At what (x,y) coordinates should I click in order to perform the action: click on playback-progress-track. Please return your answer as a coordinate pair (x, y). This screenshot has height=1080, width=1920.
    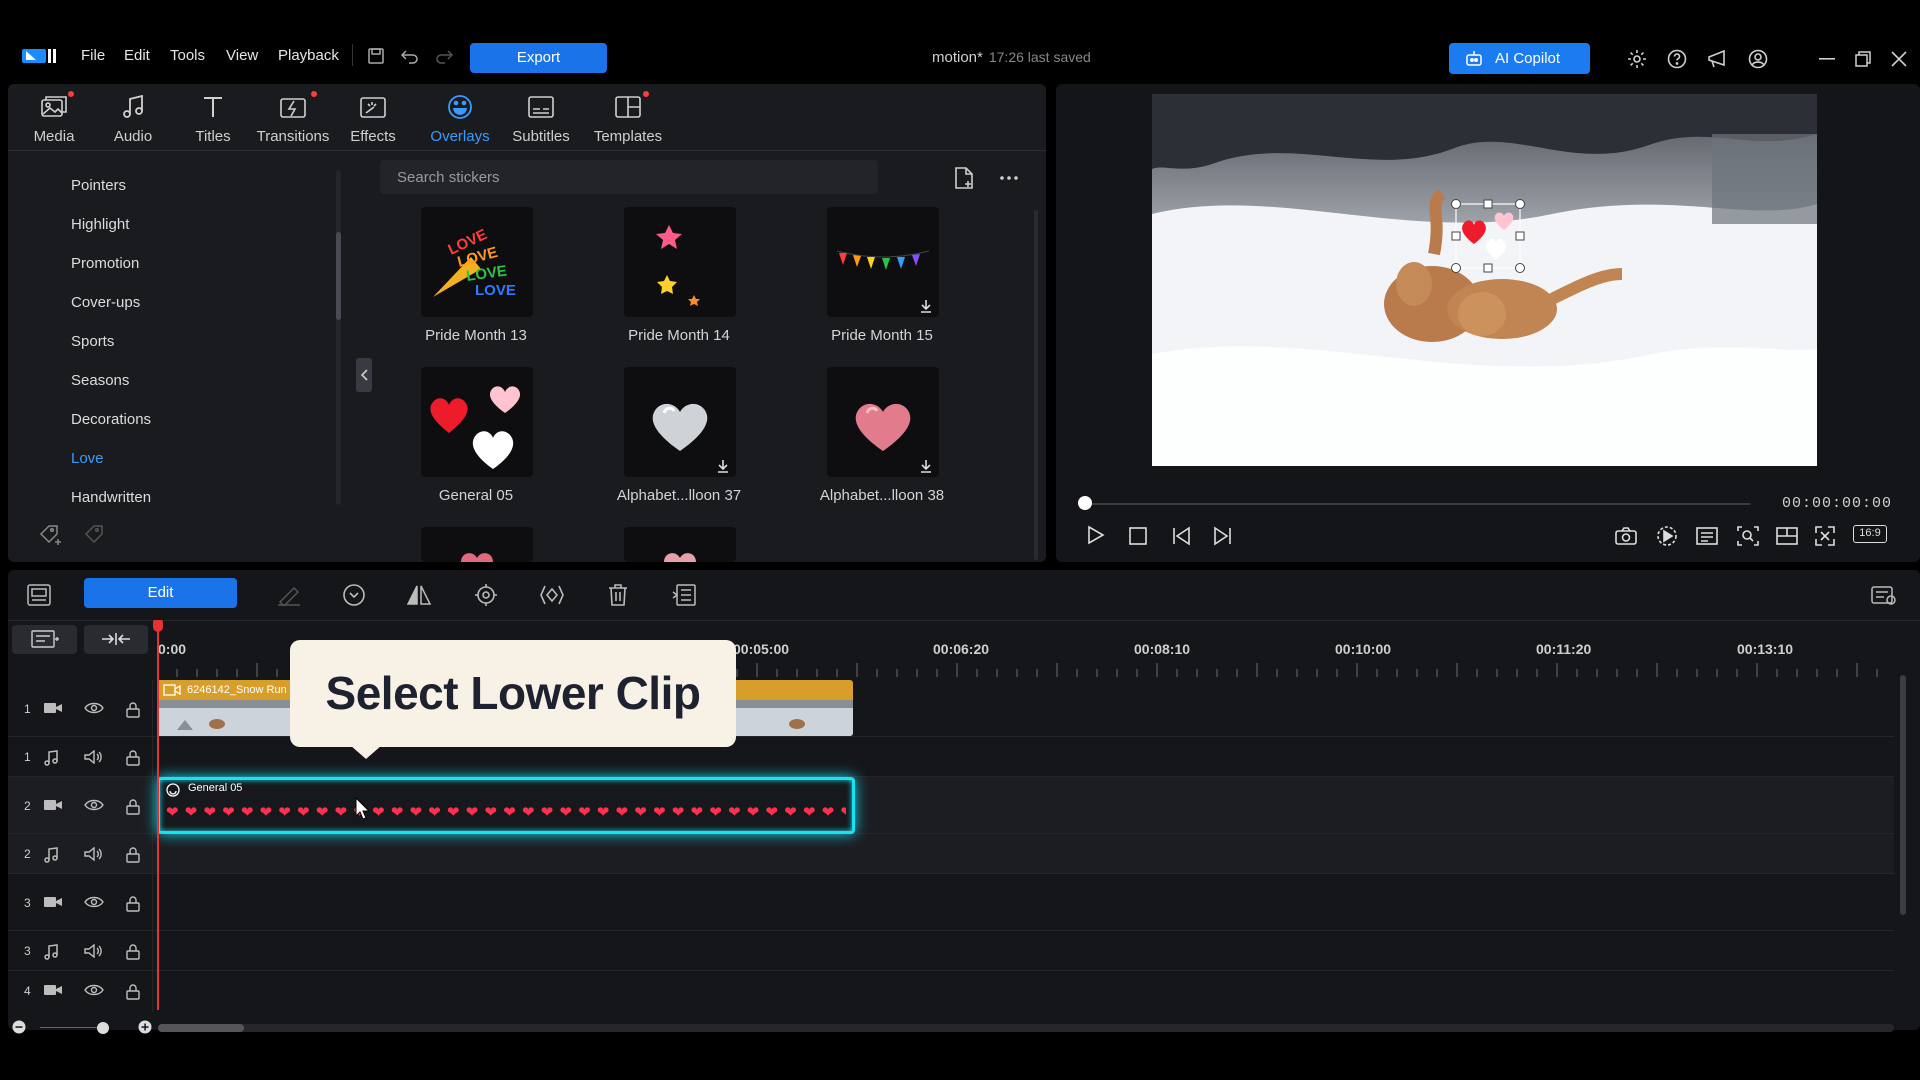
    Looking at the image, I should click on (1420, 504).